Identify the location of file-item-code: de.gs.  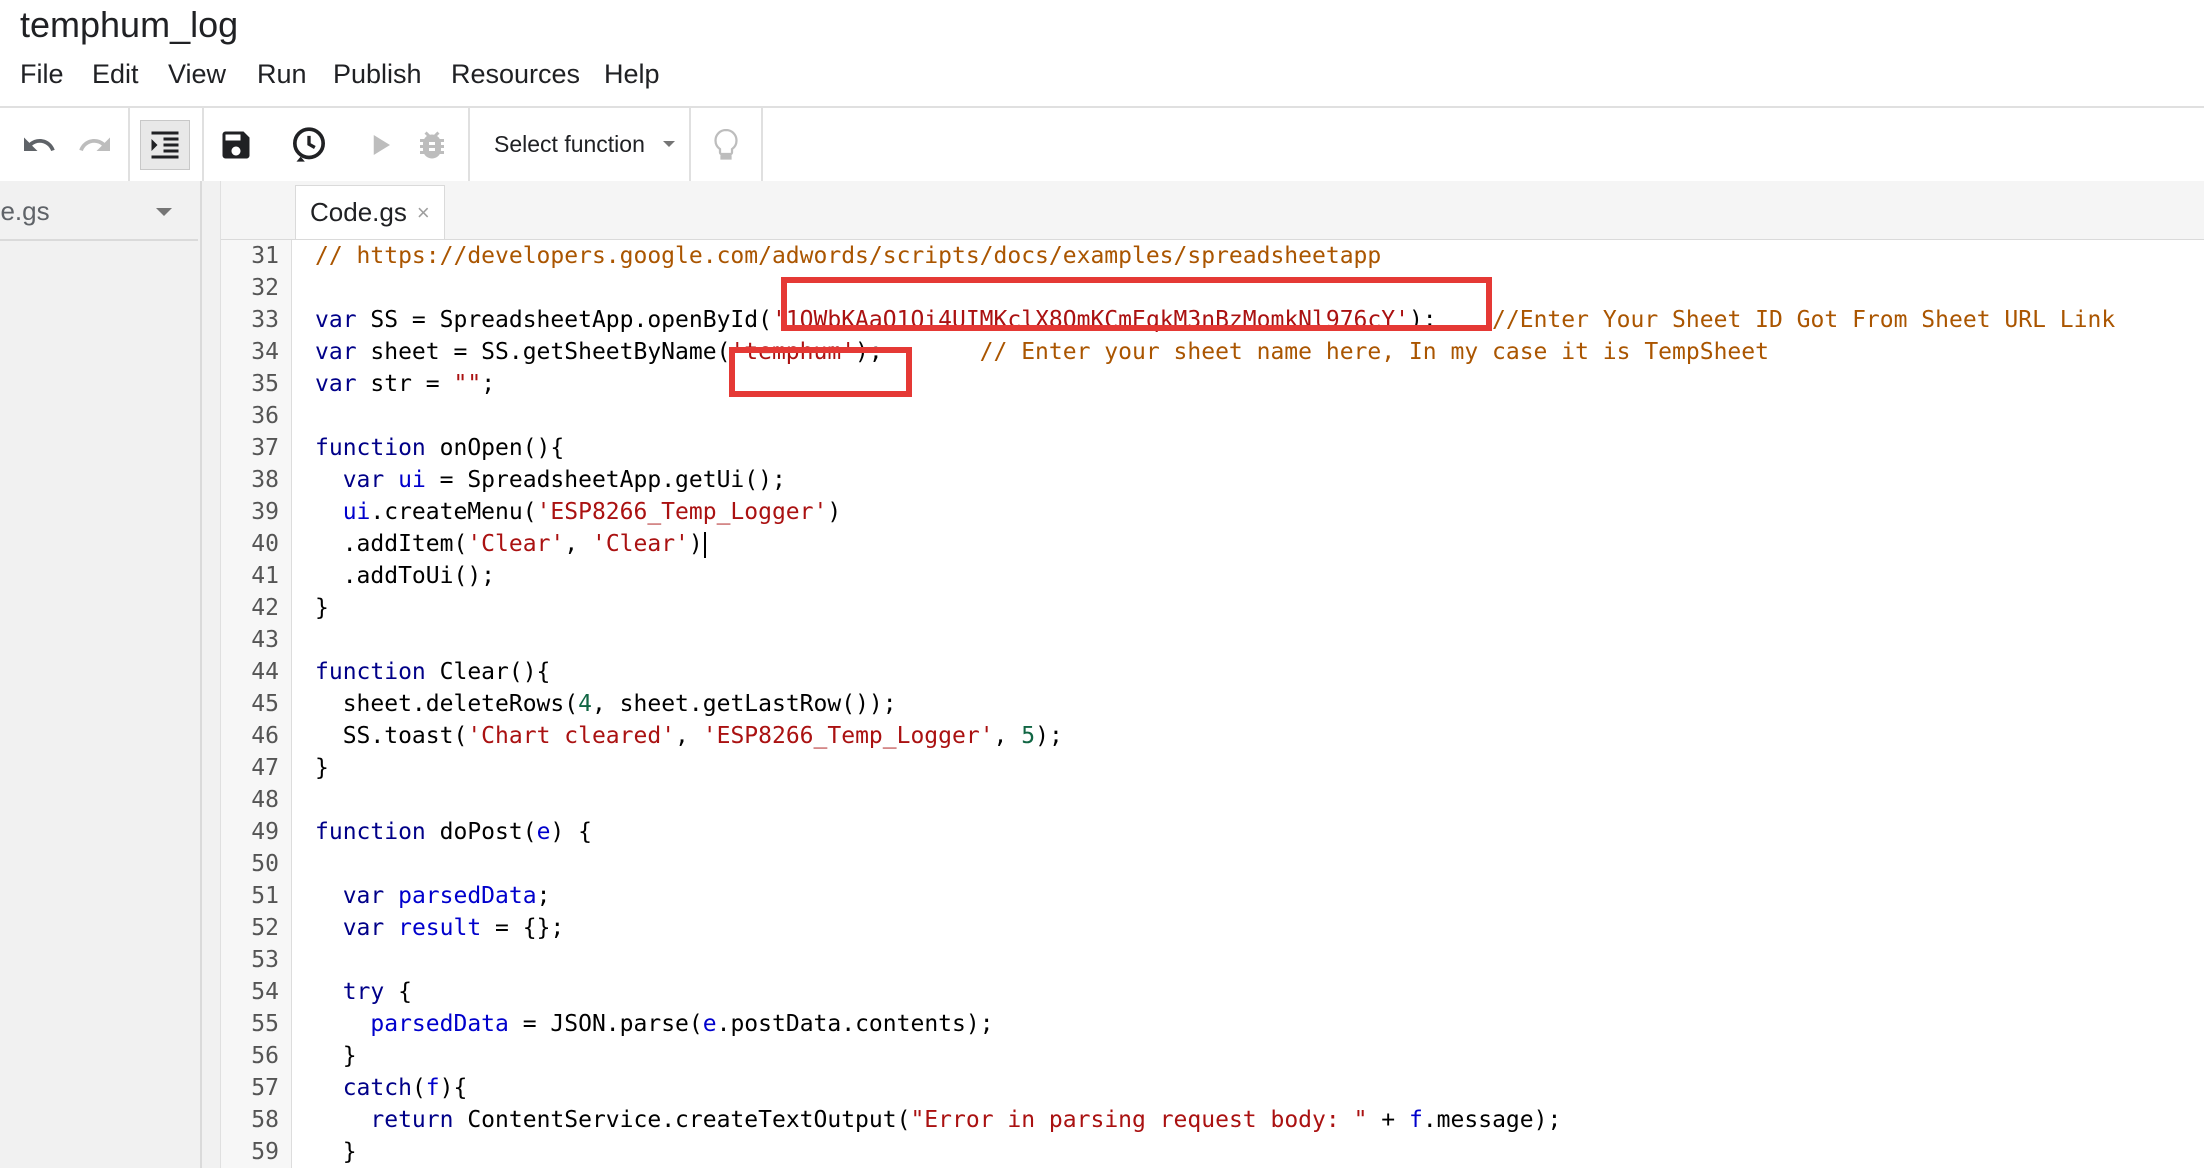
(99, 211).